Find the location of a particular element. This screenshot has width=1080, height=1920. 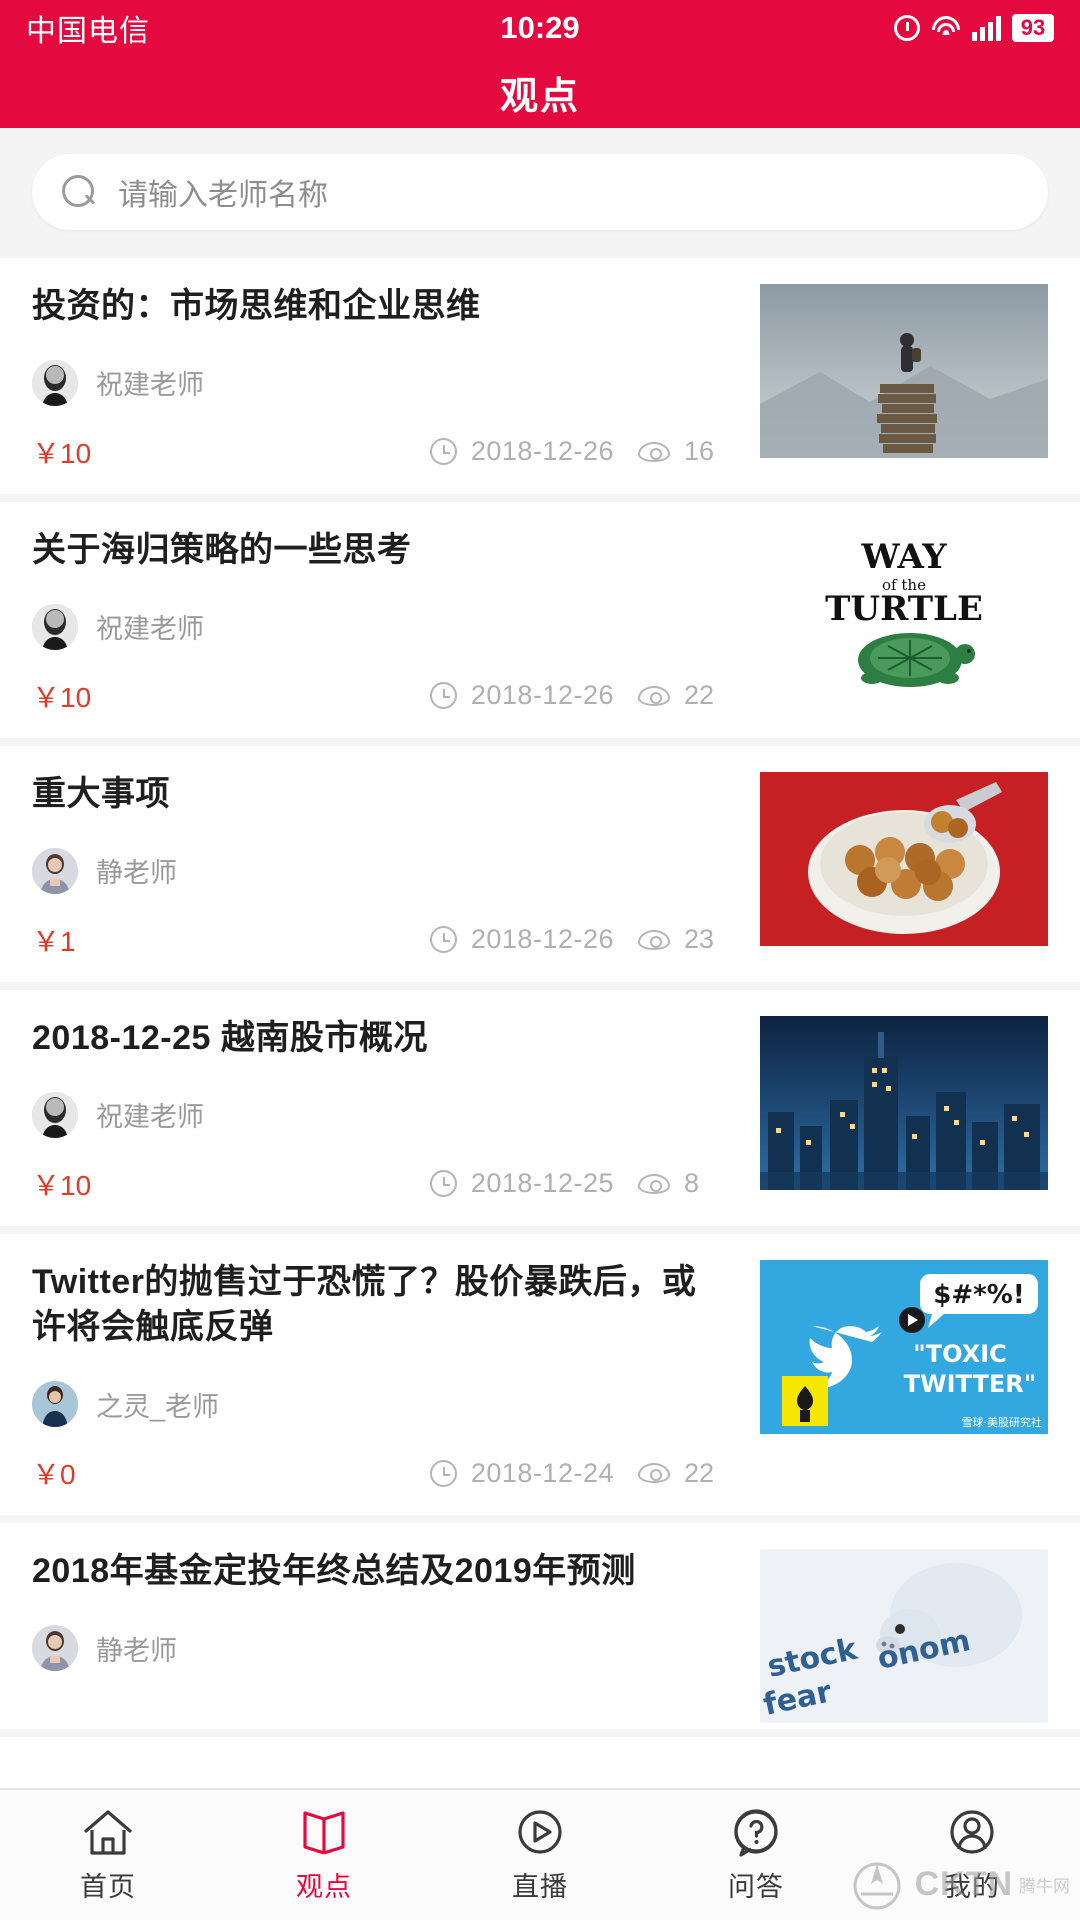

list-item-meta: ￥10 2018-12-26 22 is located at coordinates (375, 696).